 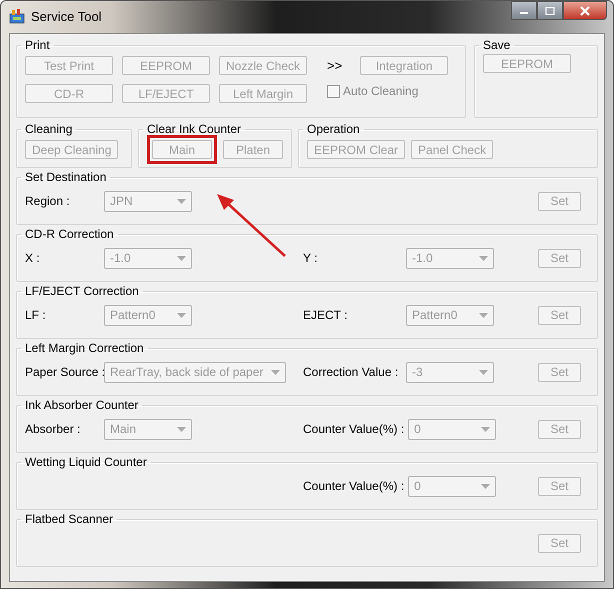 What do you see at coordinates (148, 429) in the screenshot?
I see `dropdown: Main` at bounding box center [148, 429].